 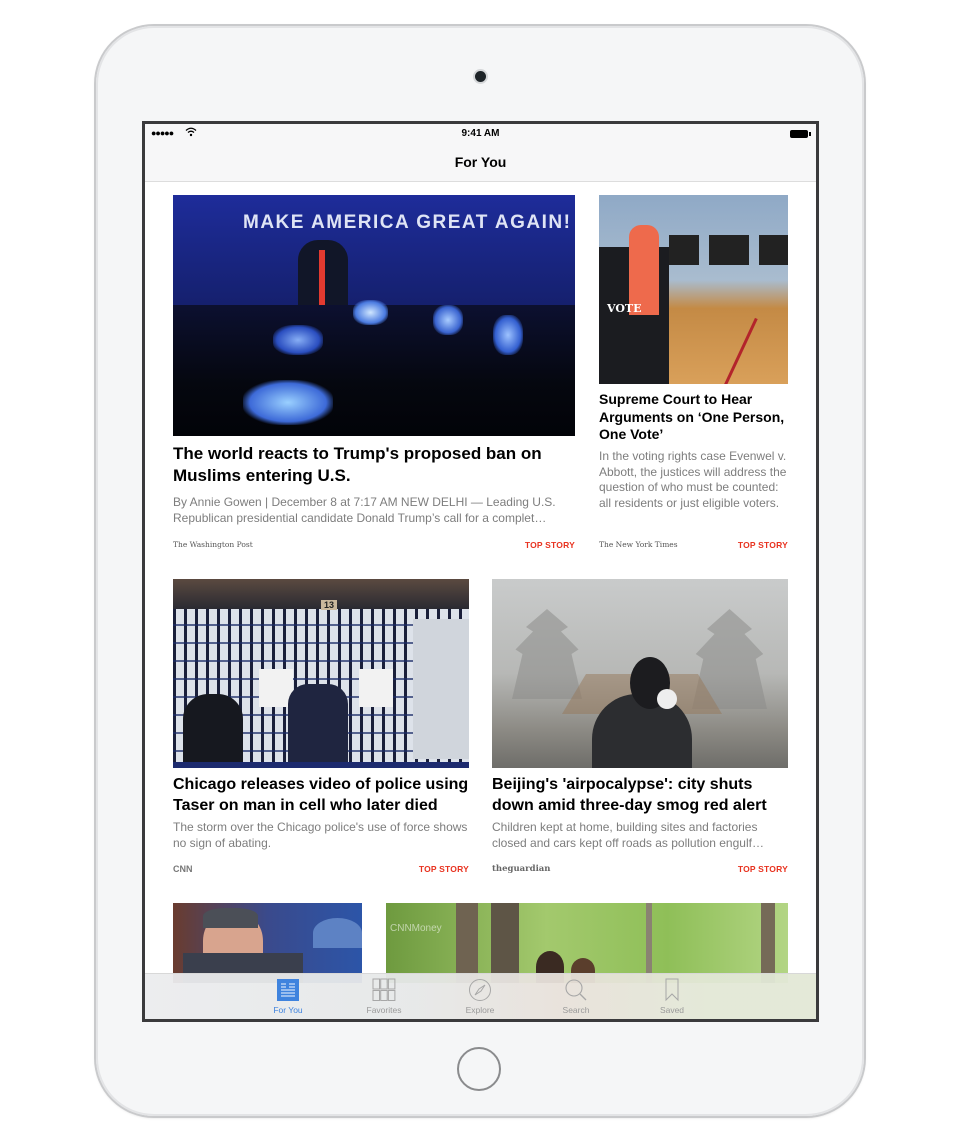 I want to click on source-logo: CNN, so click(x=183, y=869).